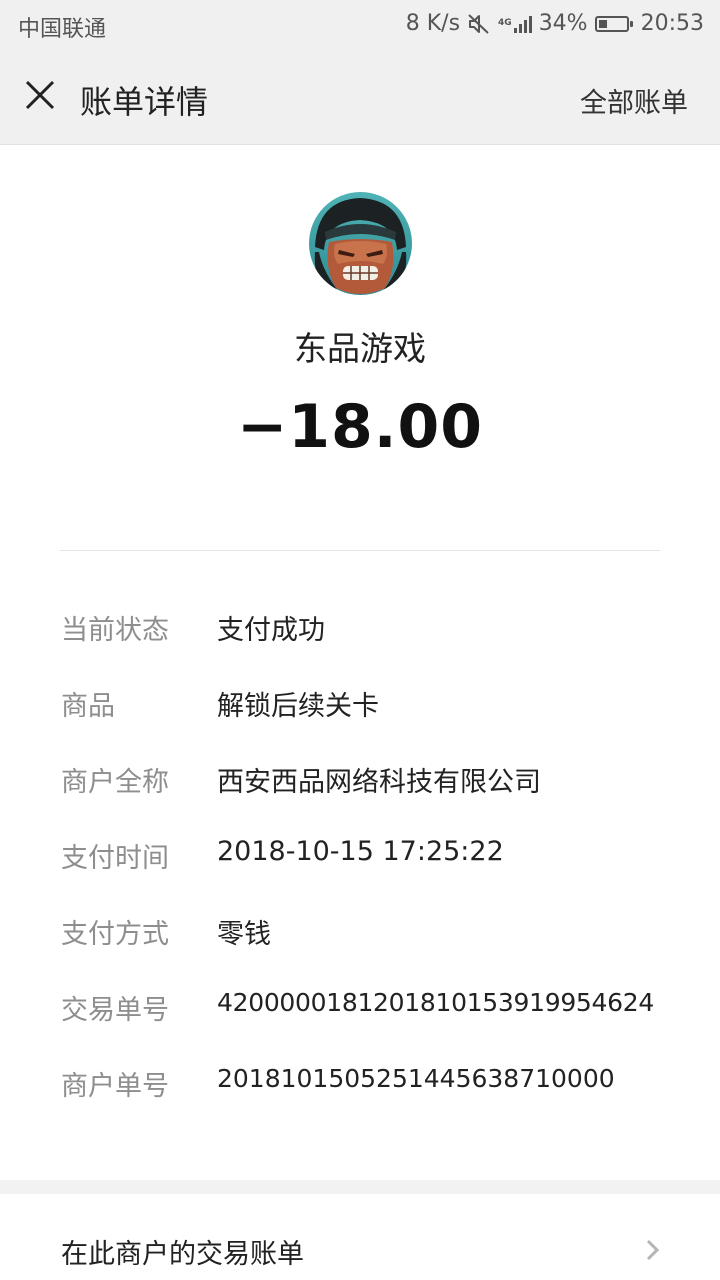  I want to click on section-gap, so click(360, 1187).